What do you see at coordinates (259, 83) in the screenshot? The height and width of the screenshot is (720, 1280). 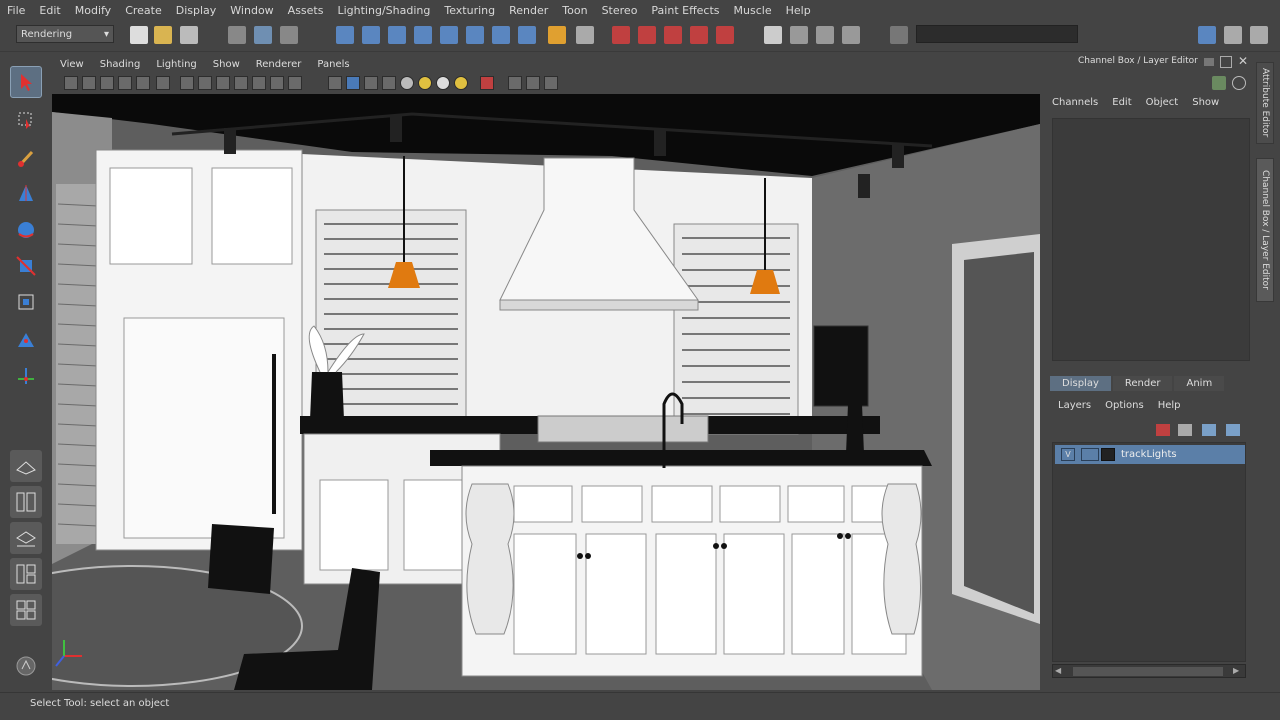 I see `safe-action-icon` at bounding box center [259, 83].